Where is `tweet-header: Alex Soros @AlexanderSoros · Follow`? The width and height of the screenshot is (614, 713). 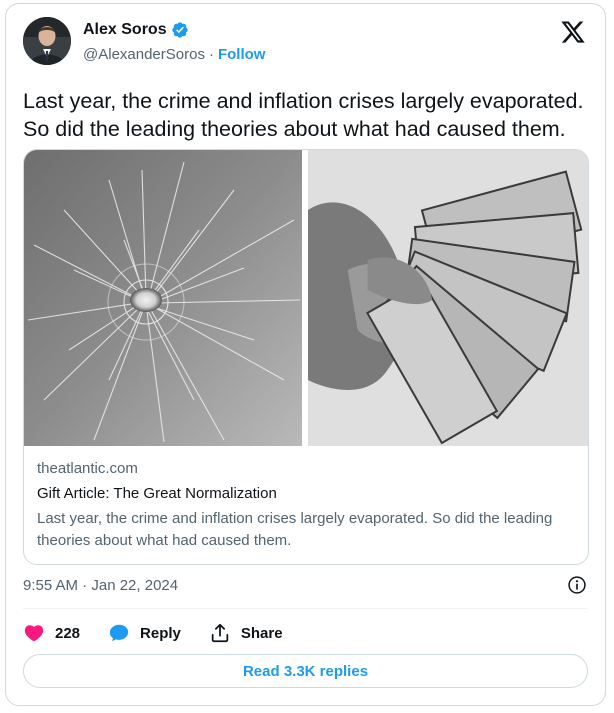
tweet-header: Alex Soros @AlexanderSoros · Follow is located at coordinates (305, 43).